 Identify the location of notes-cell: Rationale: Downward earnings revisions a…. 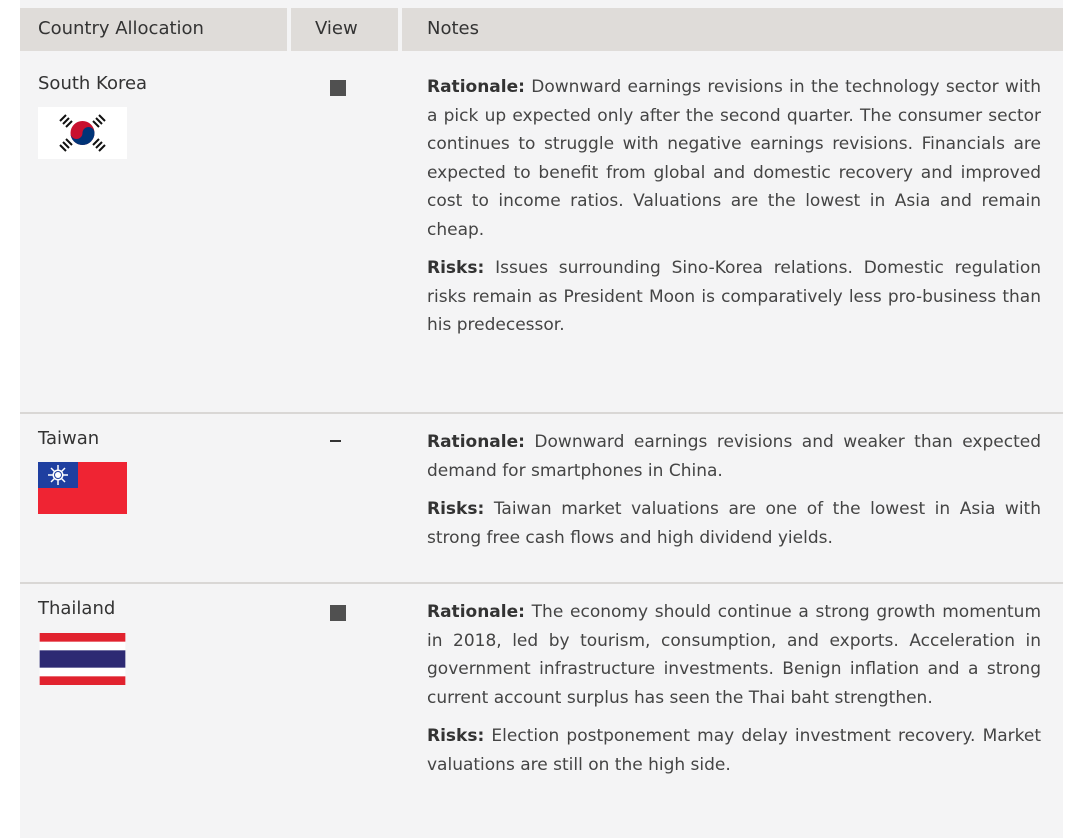
(734, 495).